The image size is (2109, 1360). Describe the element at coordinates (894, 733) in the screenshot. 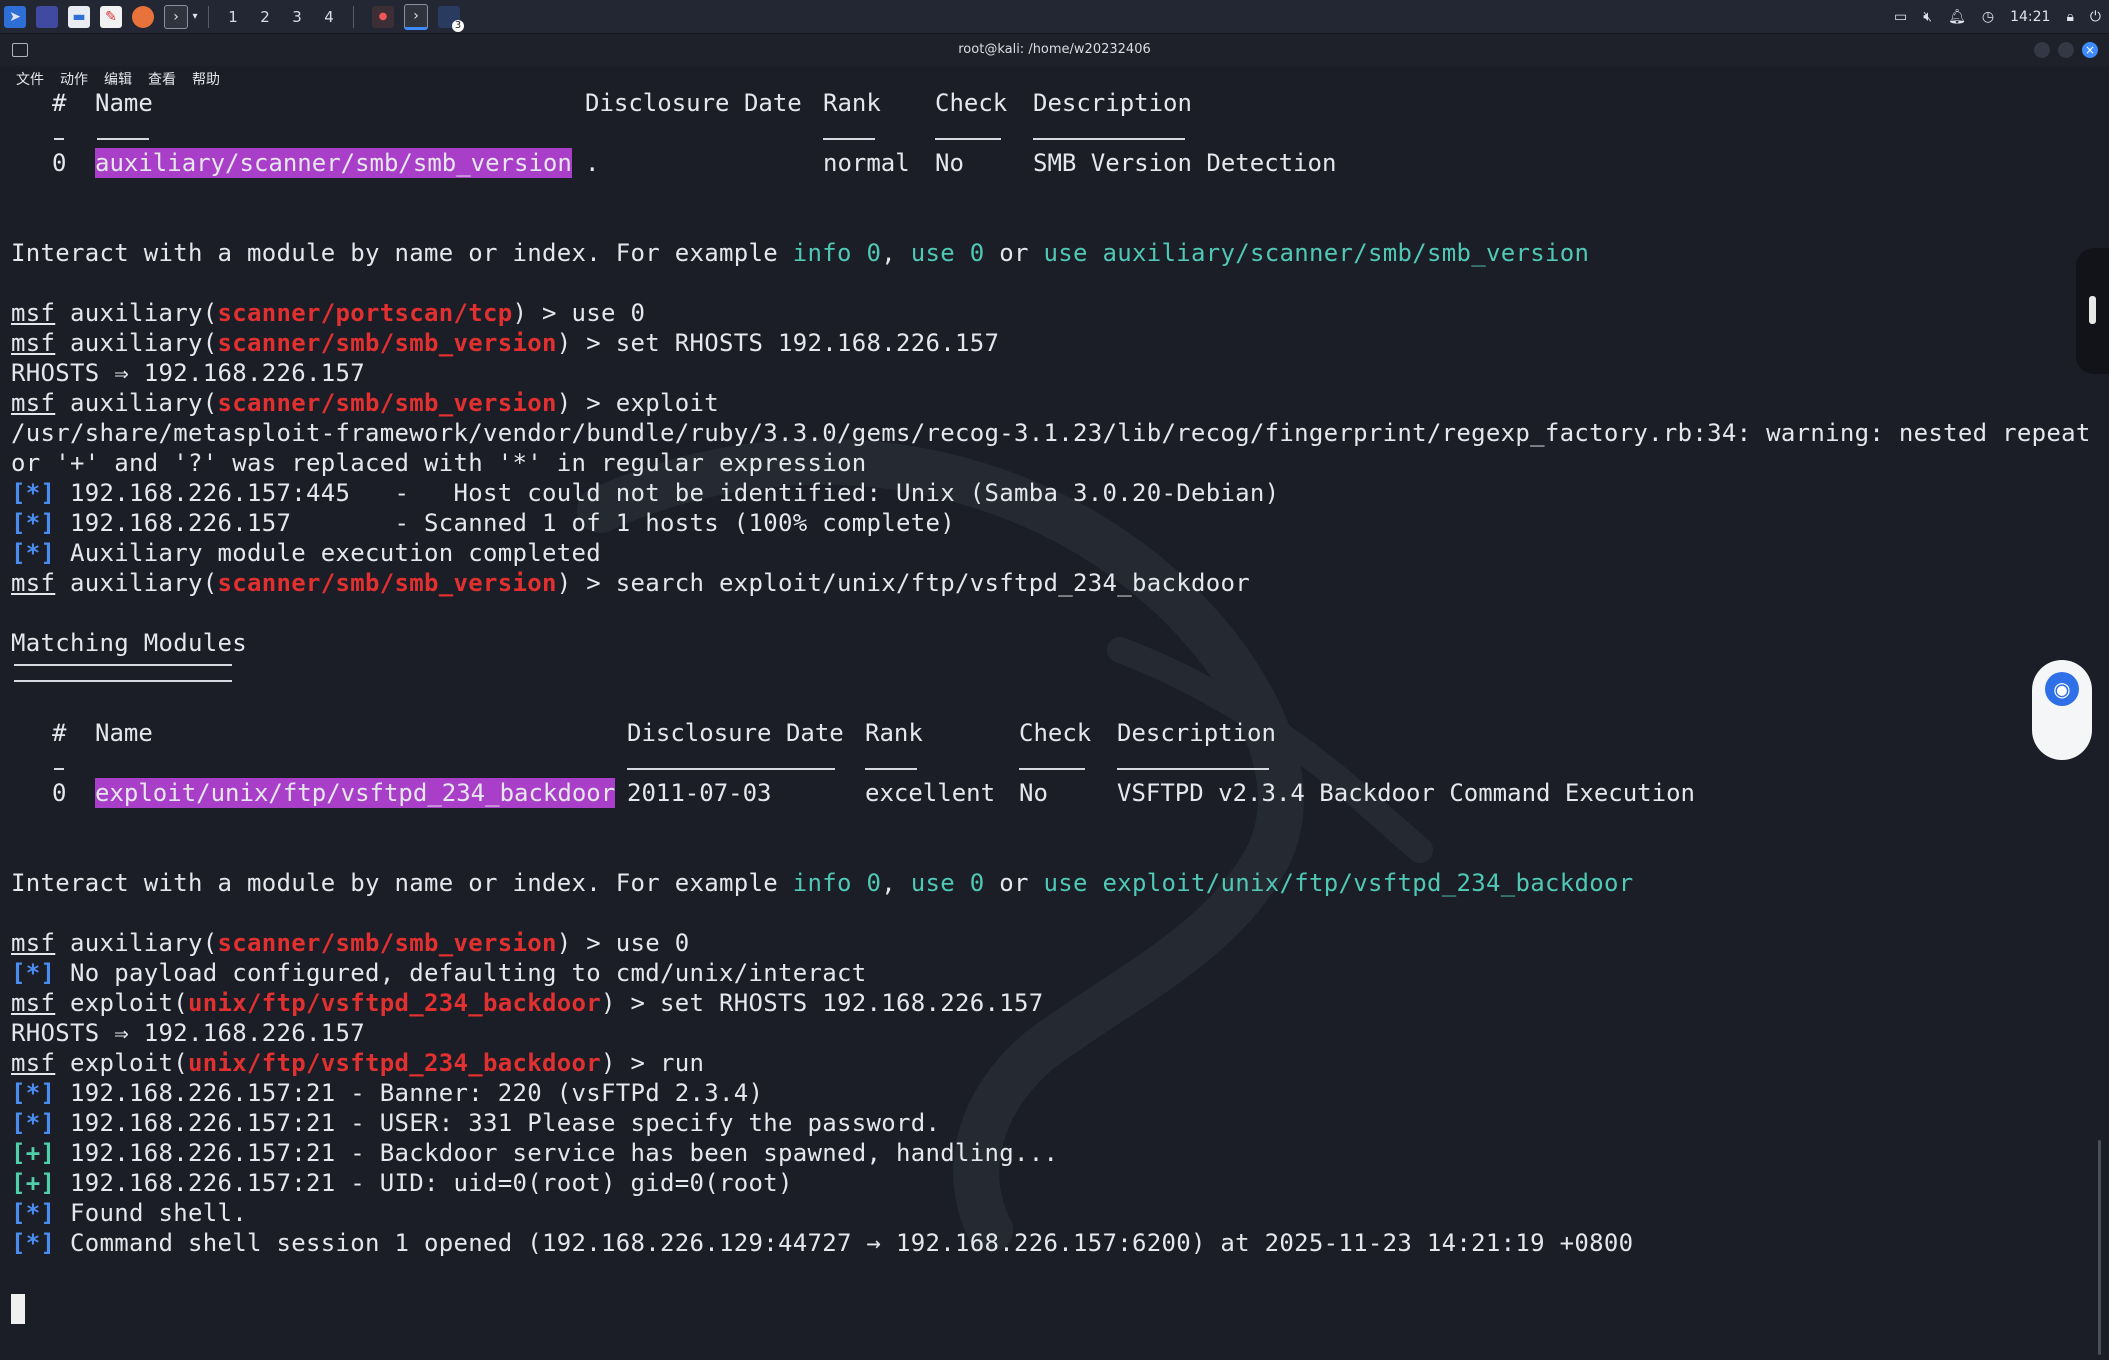

I see `table2-header-rank: Rank` at that location.